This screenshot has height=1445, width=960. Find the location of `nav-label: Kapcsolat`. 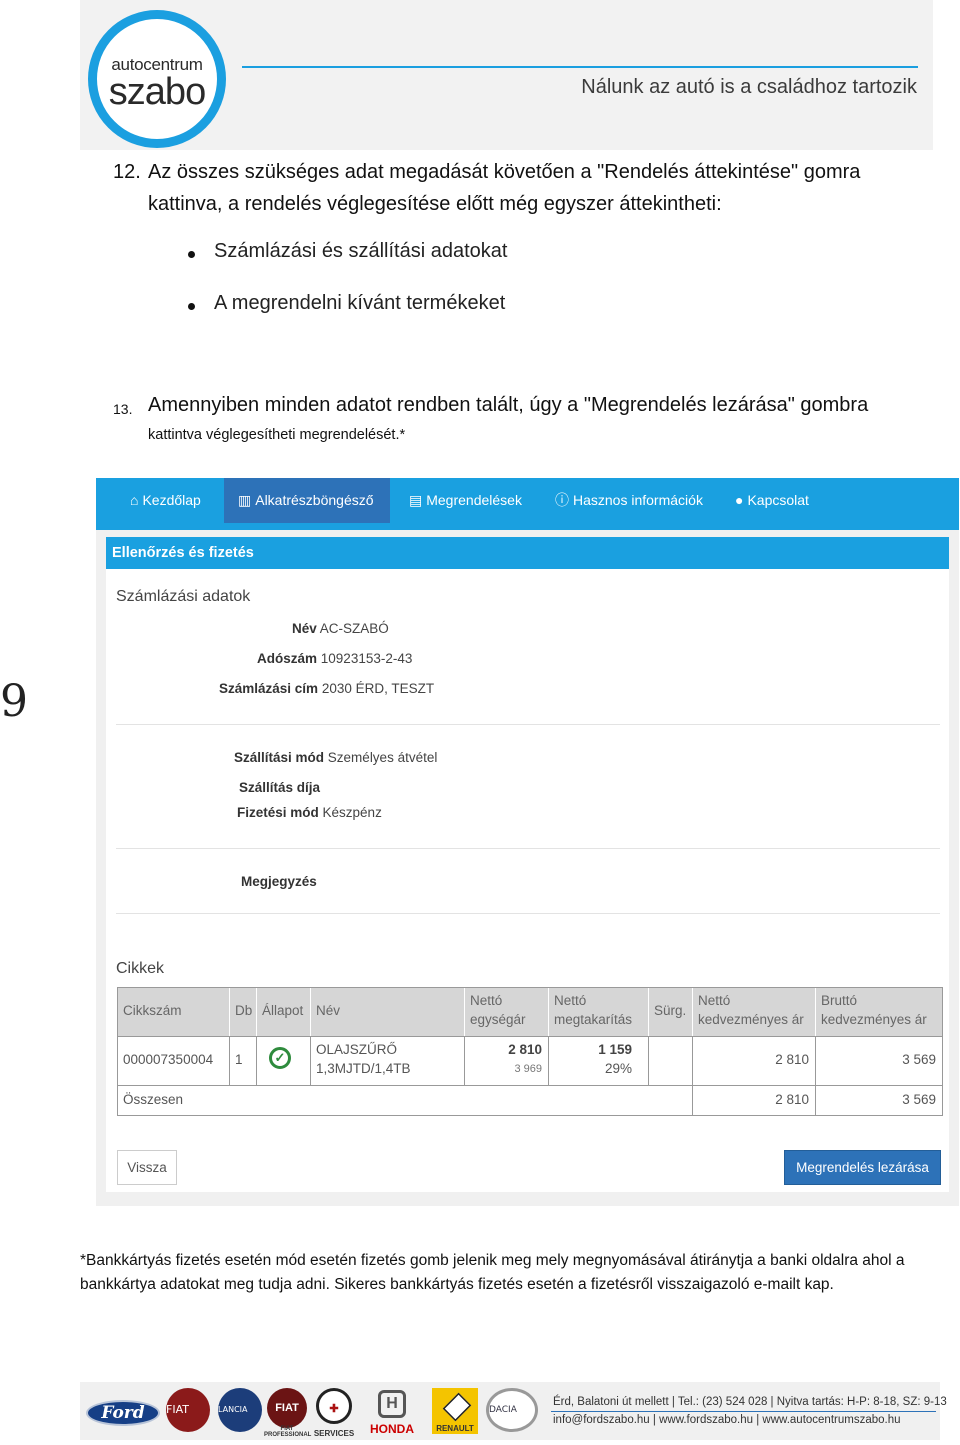

nav-label: Kapcsolat is located at coordinates (778, 500).